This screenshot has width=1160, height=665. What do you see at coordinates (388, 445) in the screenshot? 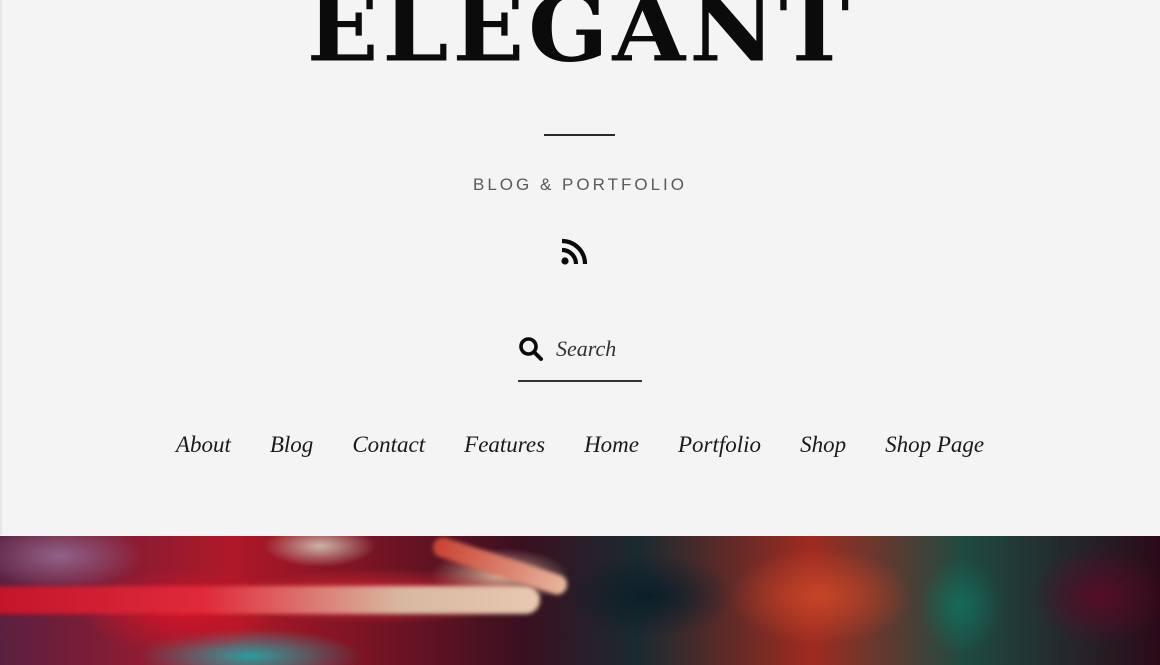
I see `nav-item-contact: Contact` at bounding box center [388, 445].